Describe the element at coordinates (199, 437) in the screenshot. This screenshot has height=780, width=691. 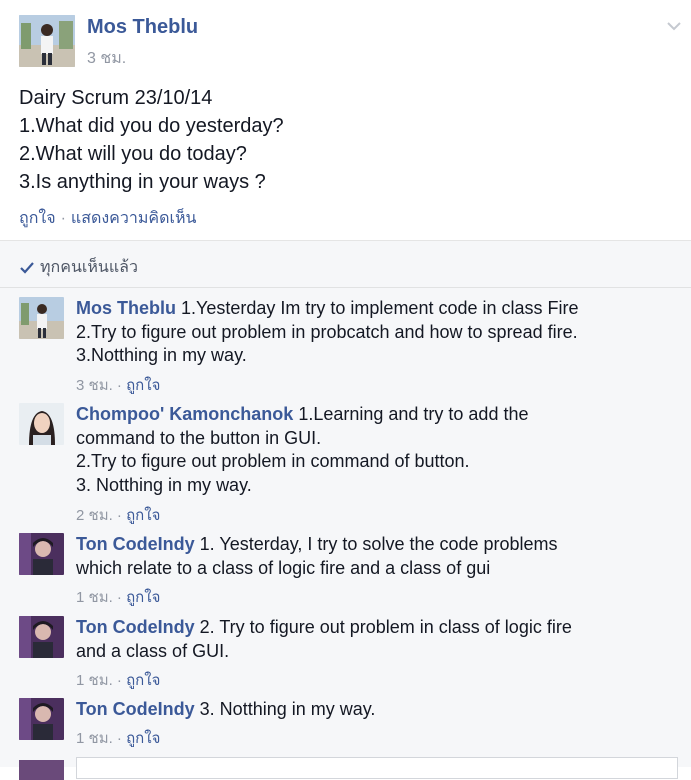
I see `comment-line: command to the button in GUI.` at that location.